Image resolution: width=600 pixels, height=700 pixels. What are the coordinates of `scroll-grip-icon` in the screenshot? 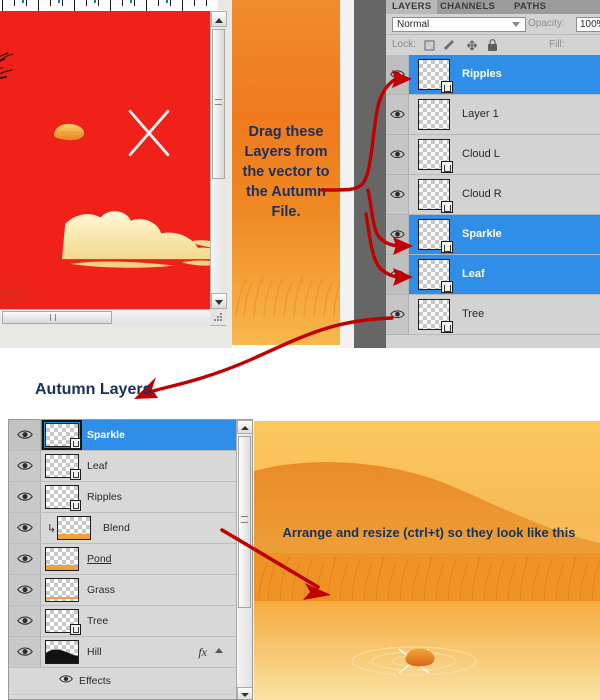 It's located at (218, 102).